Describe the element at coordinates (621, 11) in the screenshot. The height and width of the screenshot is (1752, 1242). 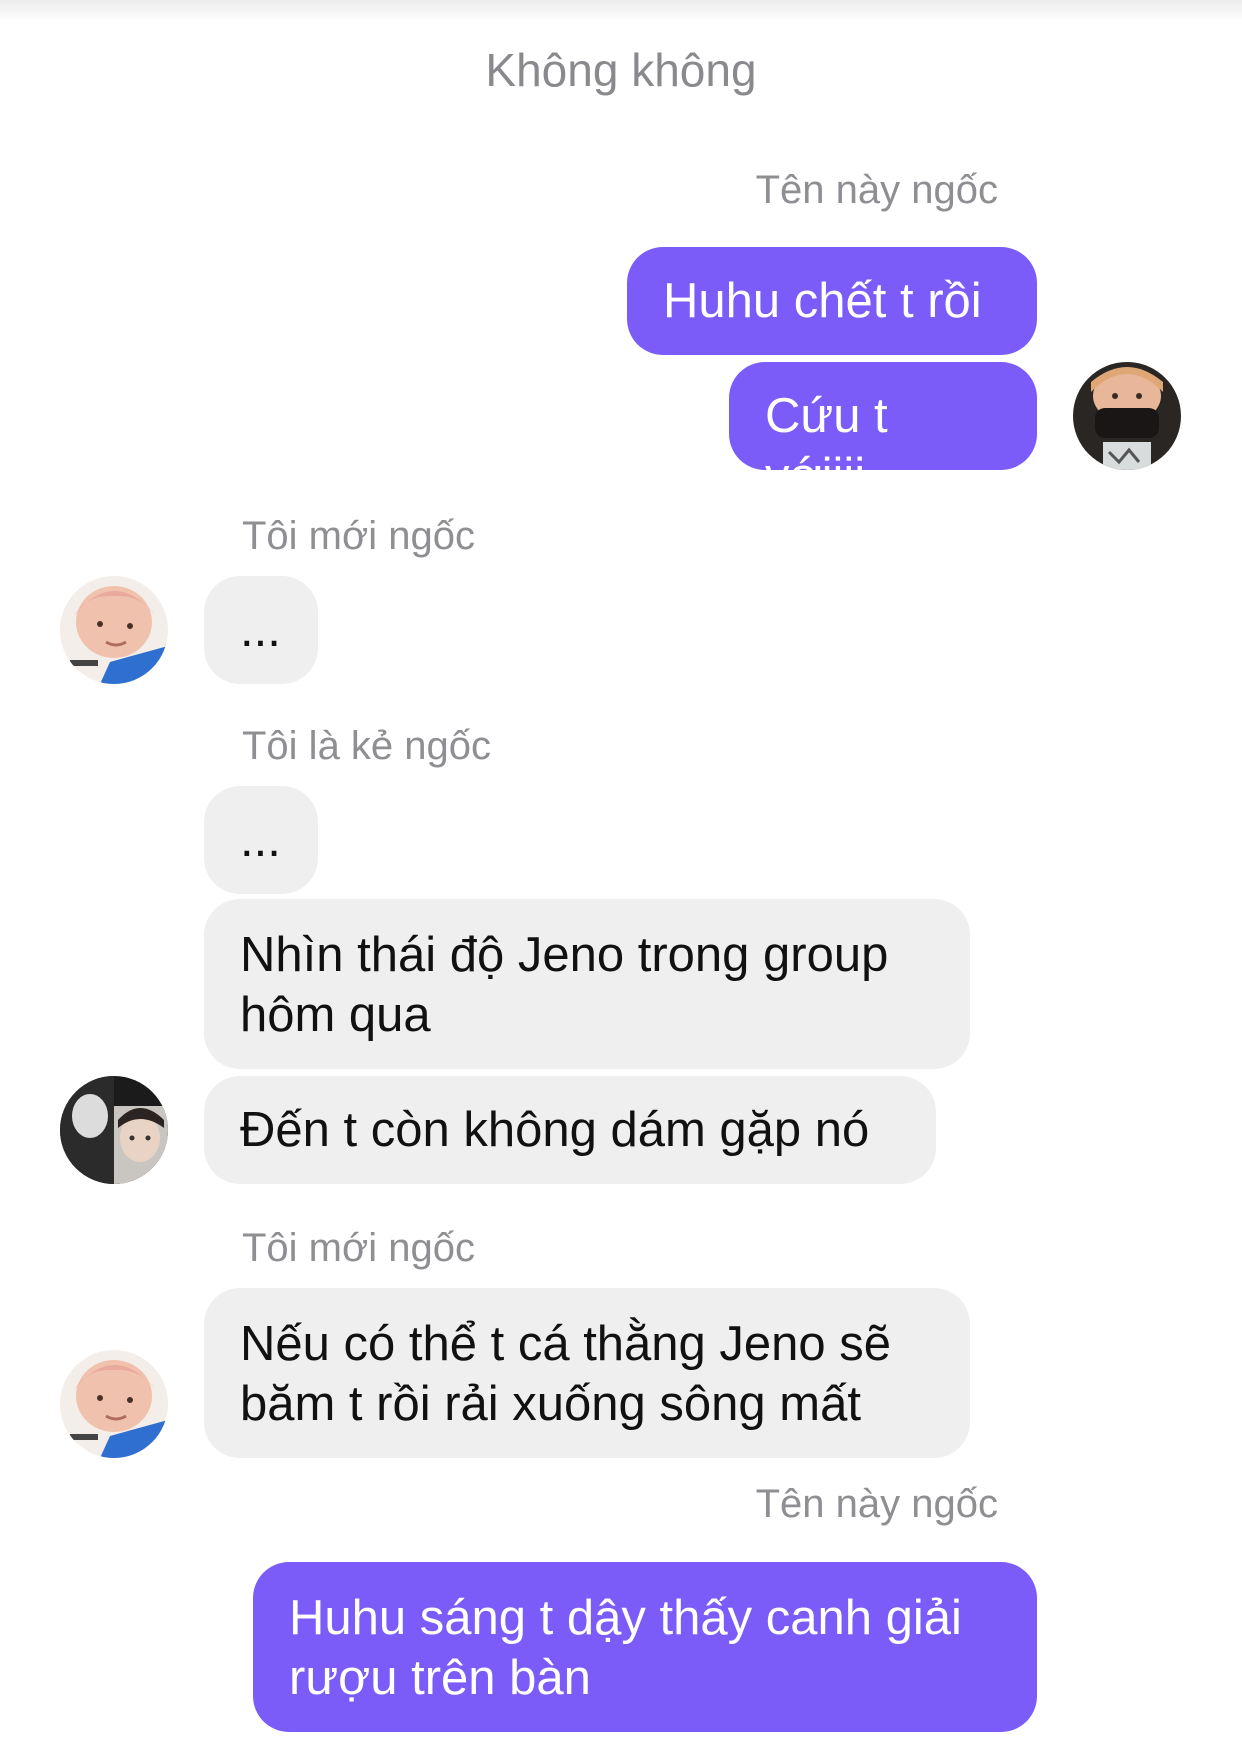
I see `top-bar-shadow` at that location.